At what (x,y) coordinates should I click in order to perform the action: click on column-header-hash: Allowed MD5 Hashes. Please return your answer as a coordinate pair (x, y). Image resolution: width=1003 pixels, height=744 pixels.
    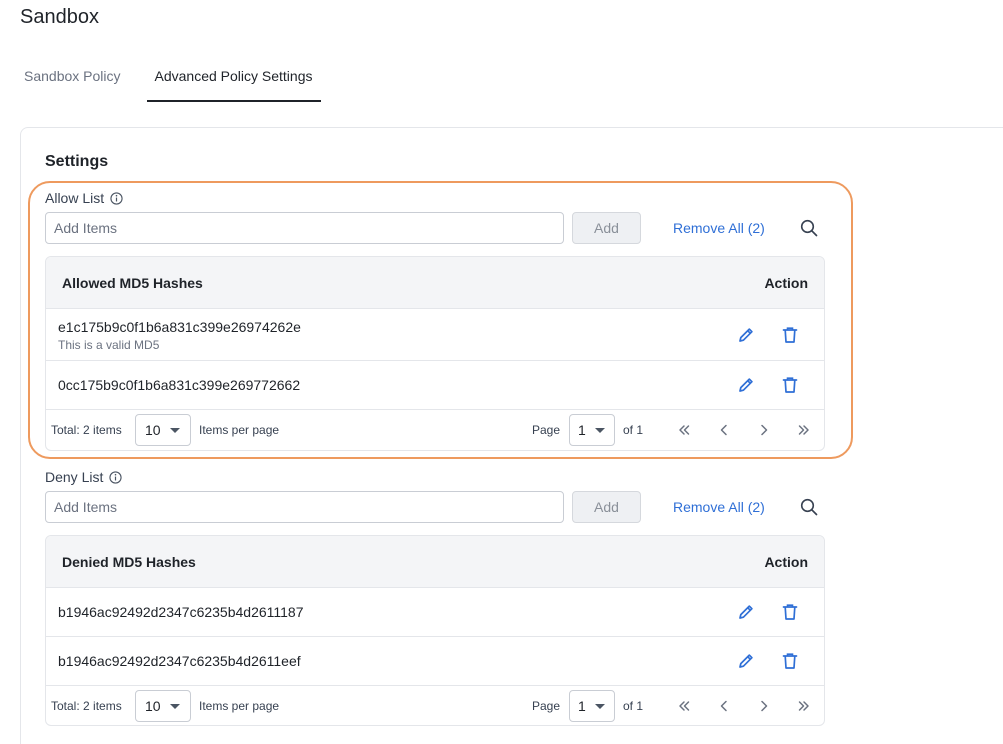
    Looking at the image, I should click on (132, 282).